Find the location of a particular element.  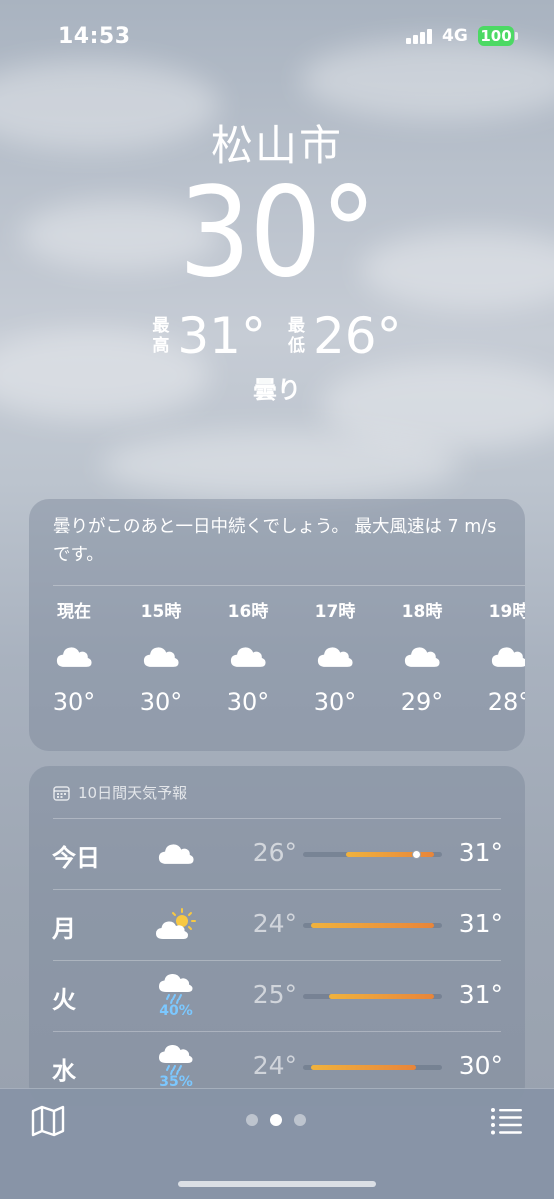

forecast-summary: 曇りがこのあと一日中続くでしょう。 最大風速は 7 m/s です。 is located at coordinates (275, 541).